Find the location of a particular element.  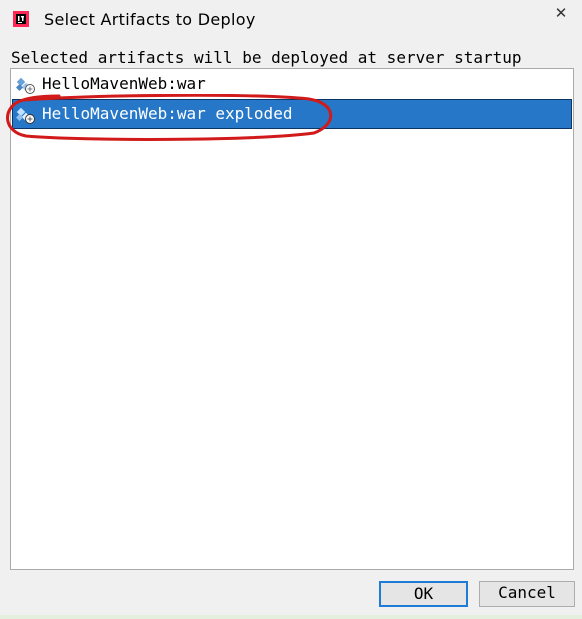

title-bar: Select Artifacts to Deploy ✕ is located at coordinates (291, 20).